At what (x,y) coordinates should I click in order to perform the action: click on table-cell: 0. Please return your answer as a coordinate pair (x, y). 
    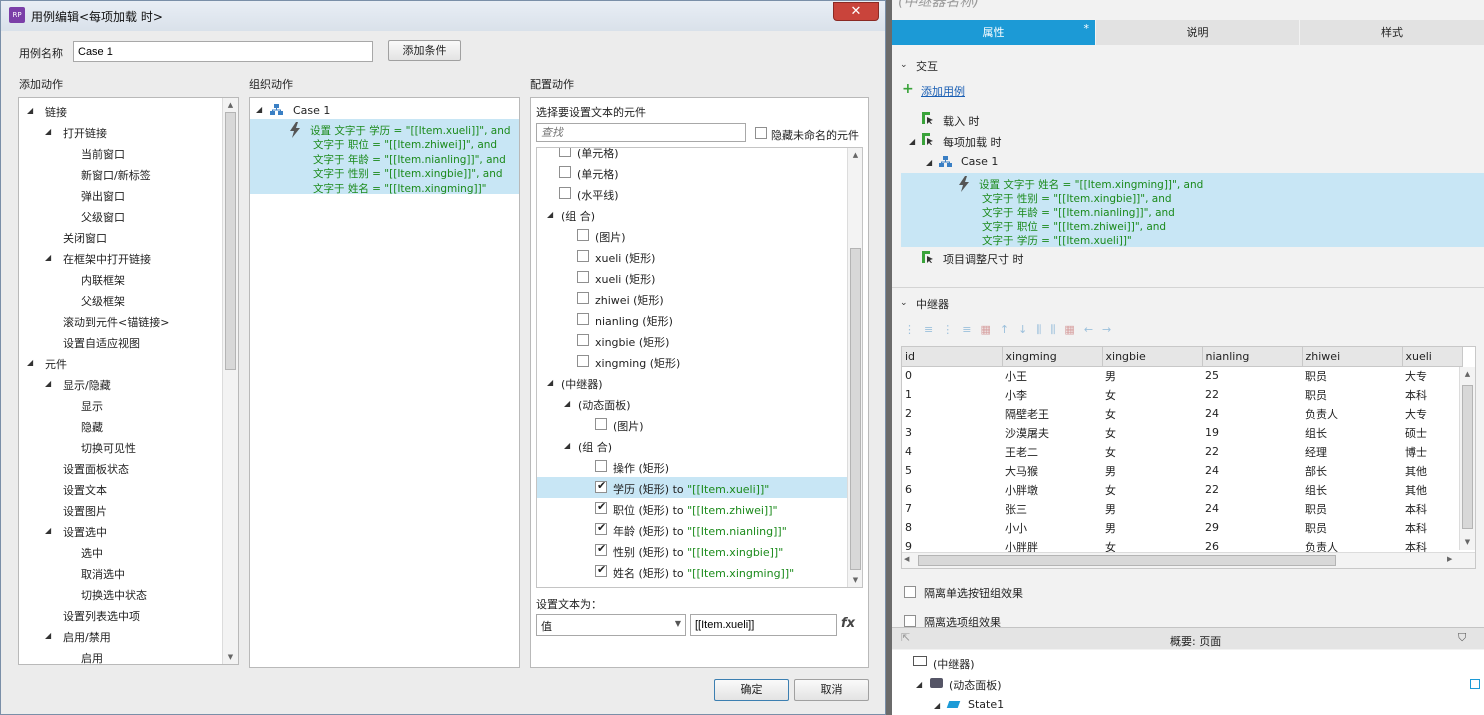
    Looking at the image, I should click on (952, 375).